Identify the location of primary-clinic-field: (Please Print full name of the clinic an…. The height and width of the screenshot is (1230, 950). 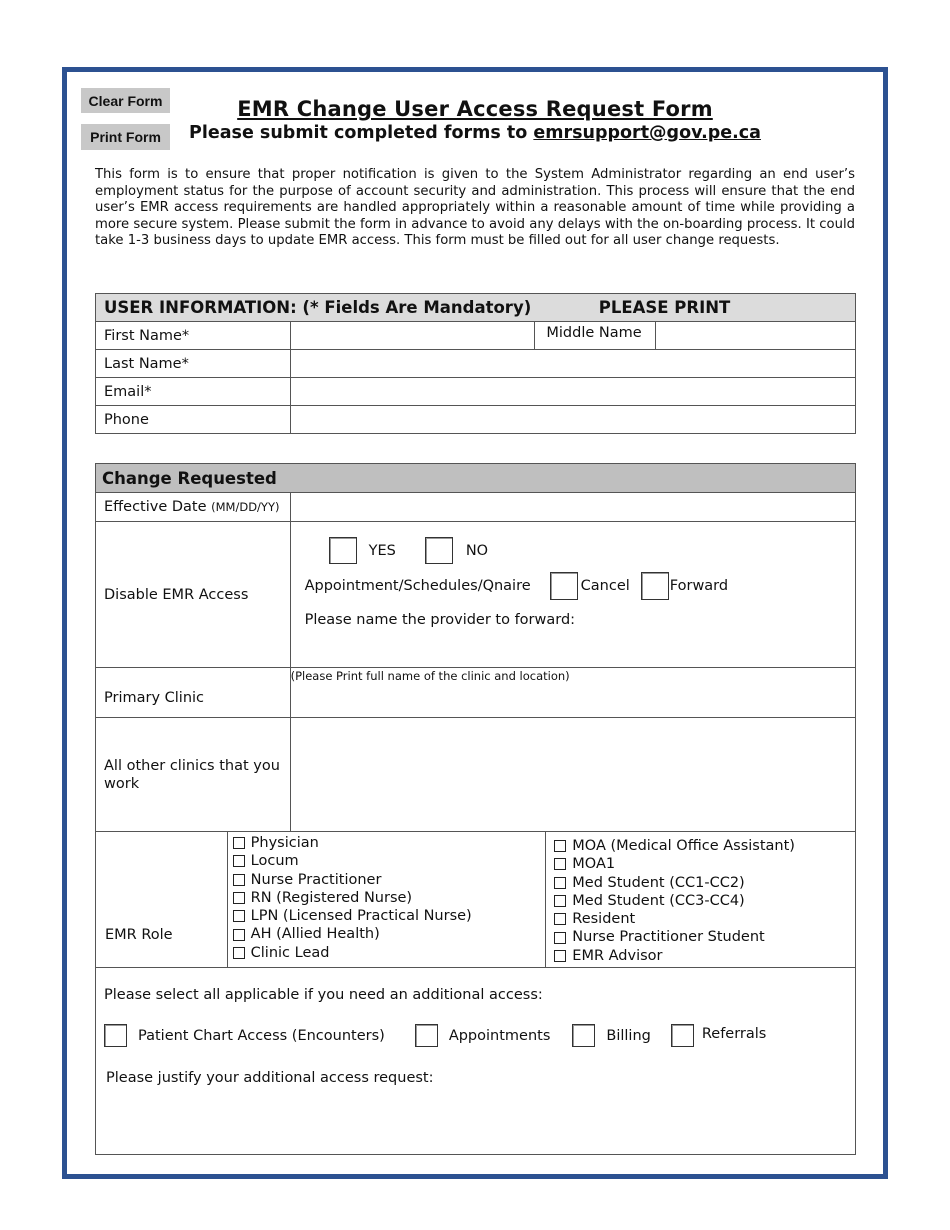
(573, 692).